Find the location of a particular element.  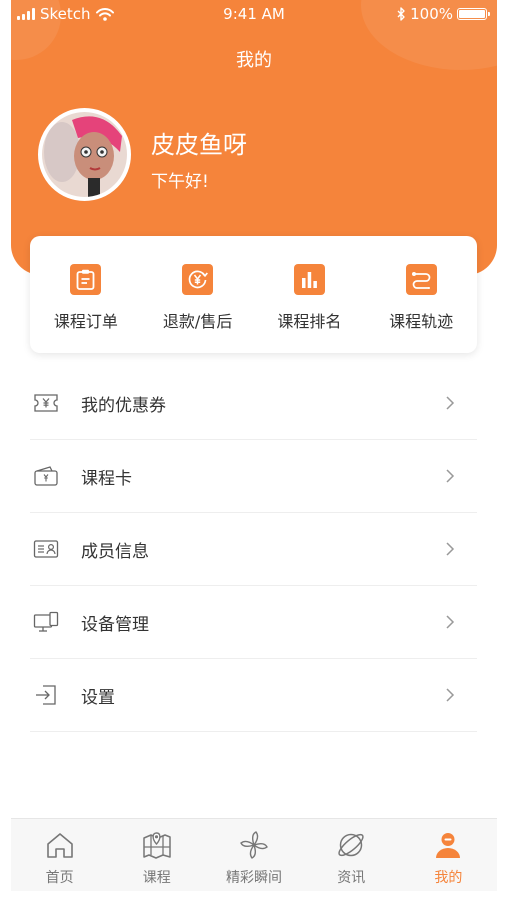

menu-item-coupons: 我的优惠券 is located at coordinates (253, 403).